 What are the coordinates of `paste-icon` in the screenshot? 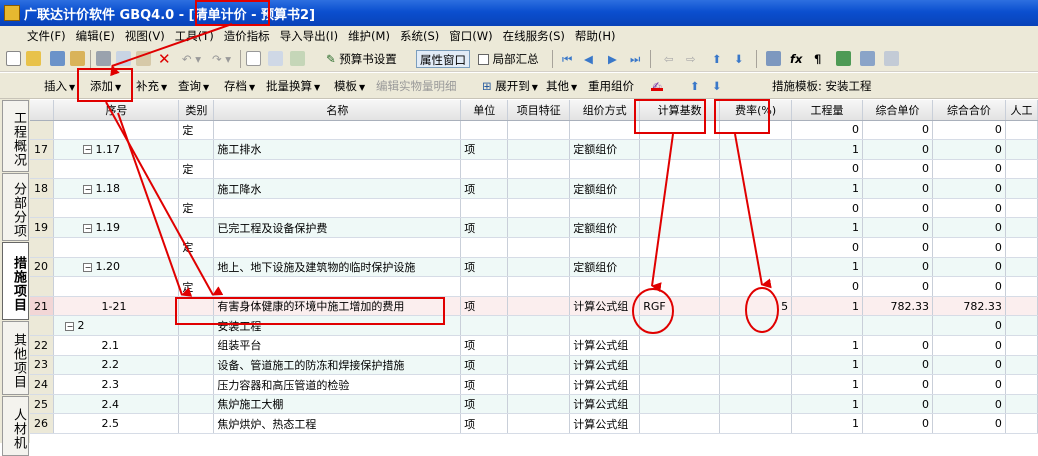 It's located at (143, 58).